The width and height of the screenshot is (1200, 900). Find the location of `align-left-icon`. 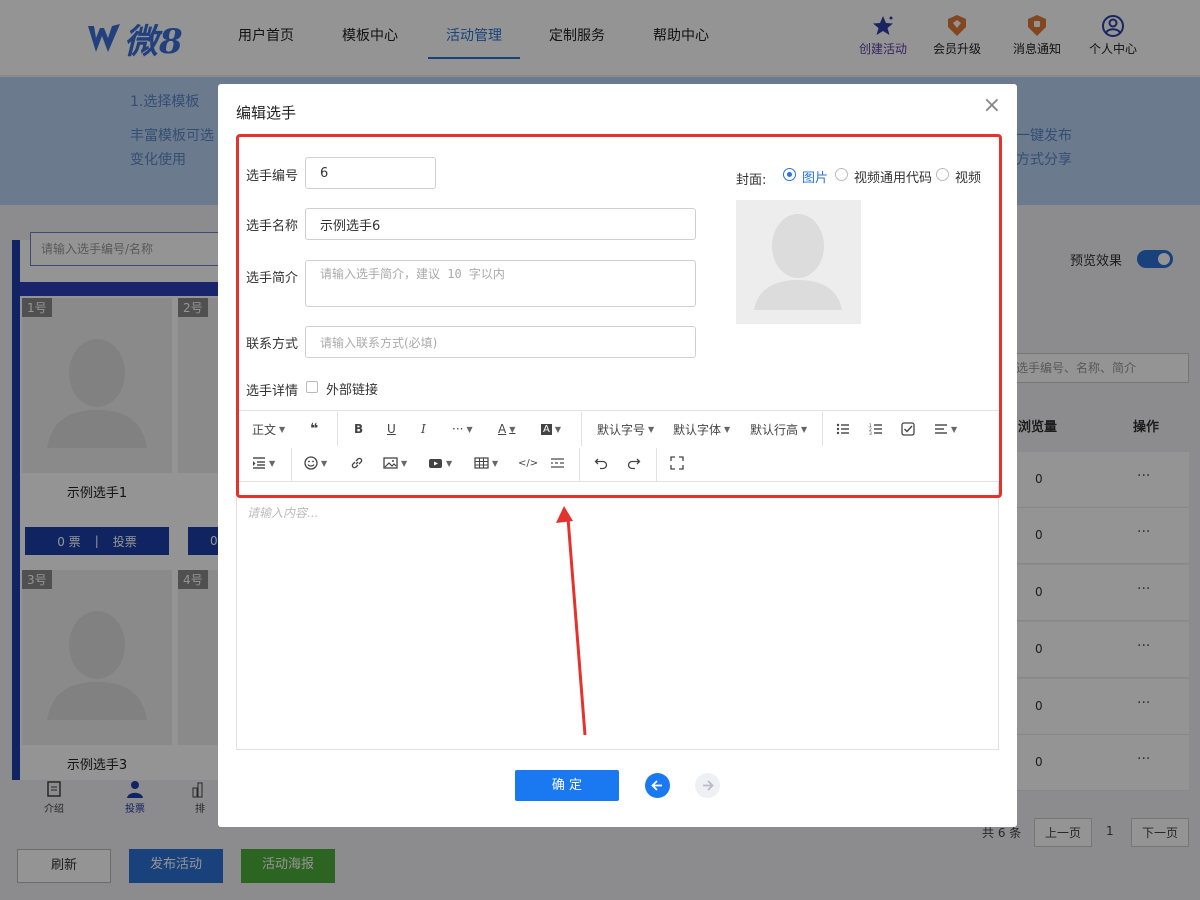

align-left-icon is located at coordinates (941, 429).